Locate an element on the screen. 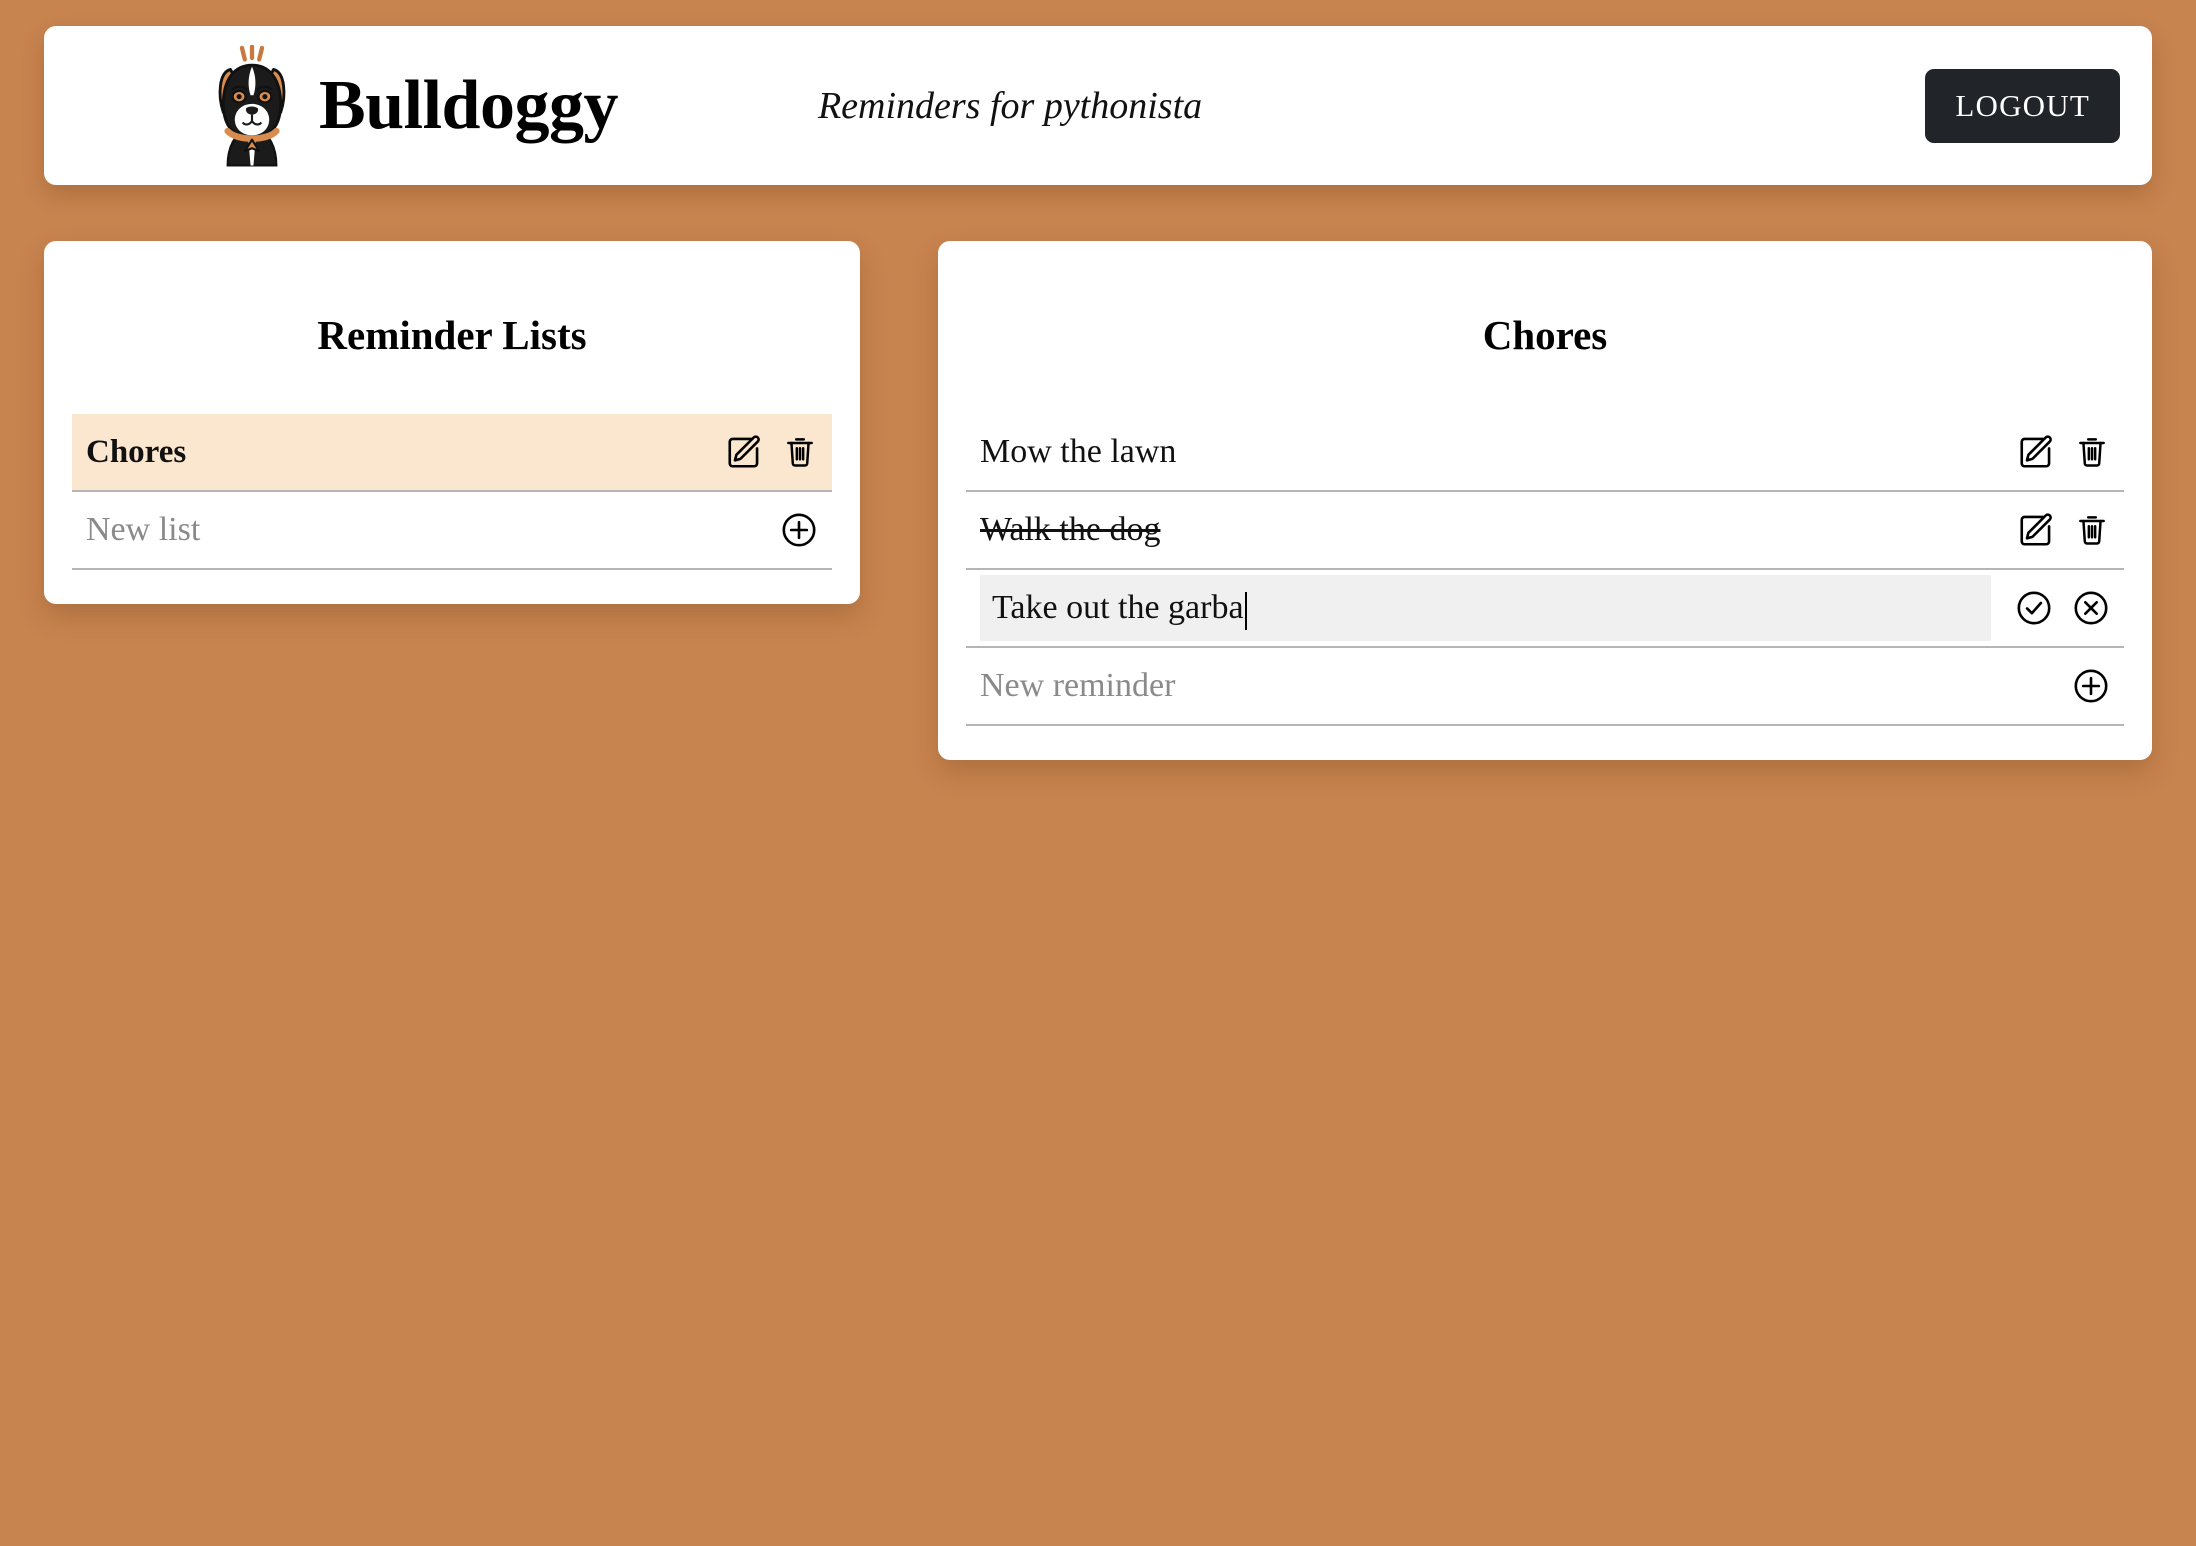 The width and height of the screenshot is (2196, 1546). new-reminder-row: New reminder is located at coordinates (1545, 687).